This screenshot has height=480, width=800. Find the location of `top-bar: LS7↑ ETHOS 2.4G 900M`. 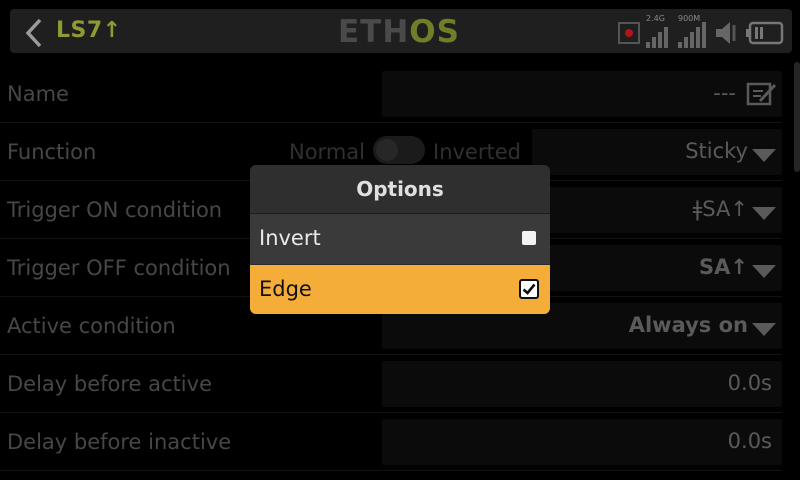

top-bar: LS7↑ ETHOS 2.4G 900M is located at coordinates (400, 30).